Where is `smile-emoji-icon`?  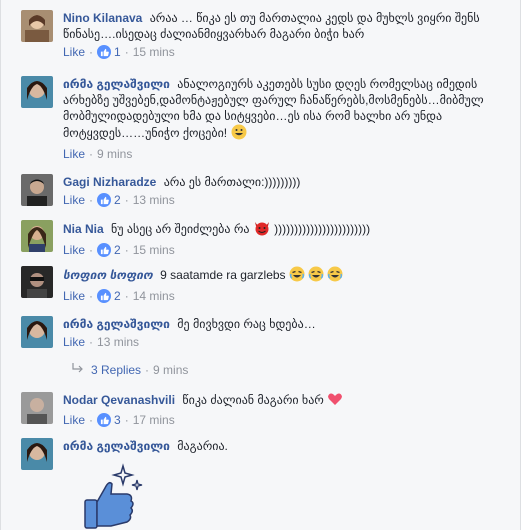 smile-emoji-icon is located at coordinates (239, 134).